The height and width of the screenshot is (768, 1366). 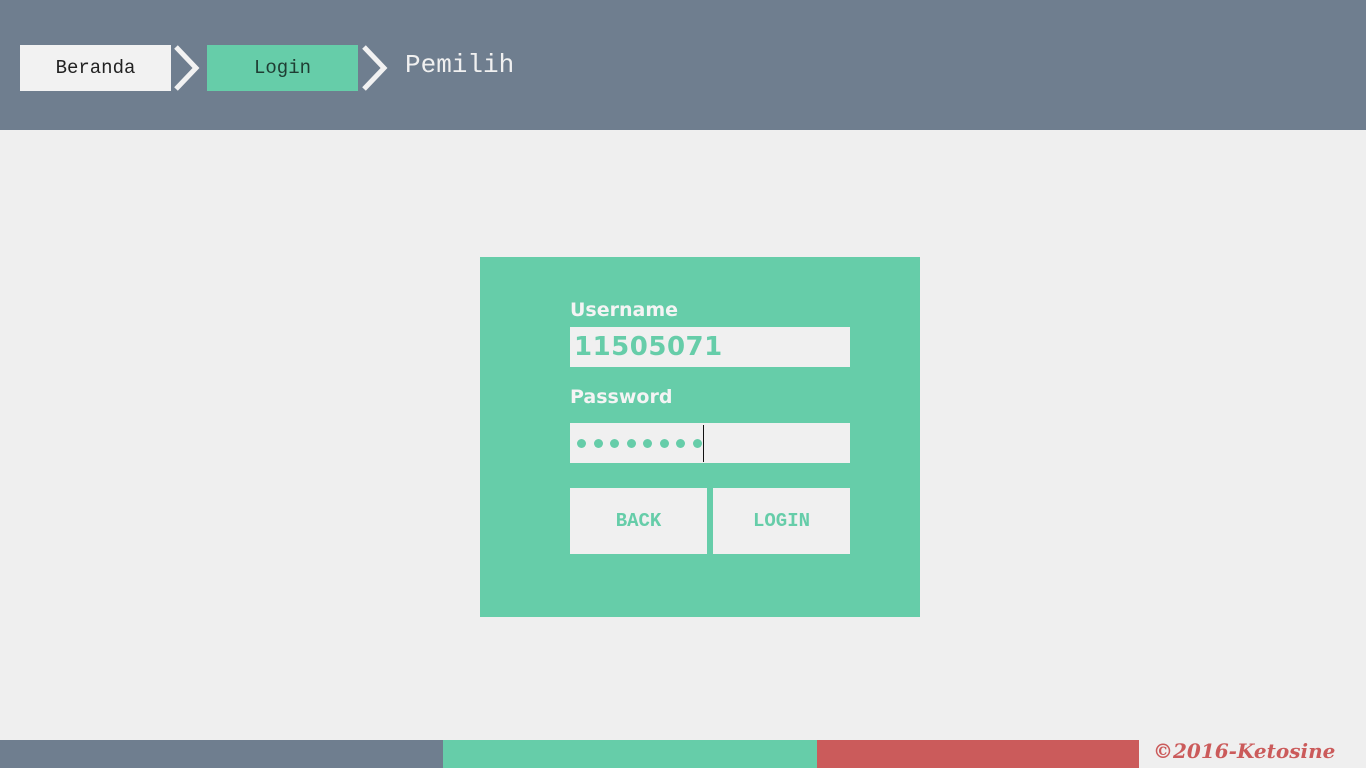 What do you see at coordinates (630, 754) in the screenshot?
I see `footer-bar-green` at bounding box center [630, 754].